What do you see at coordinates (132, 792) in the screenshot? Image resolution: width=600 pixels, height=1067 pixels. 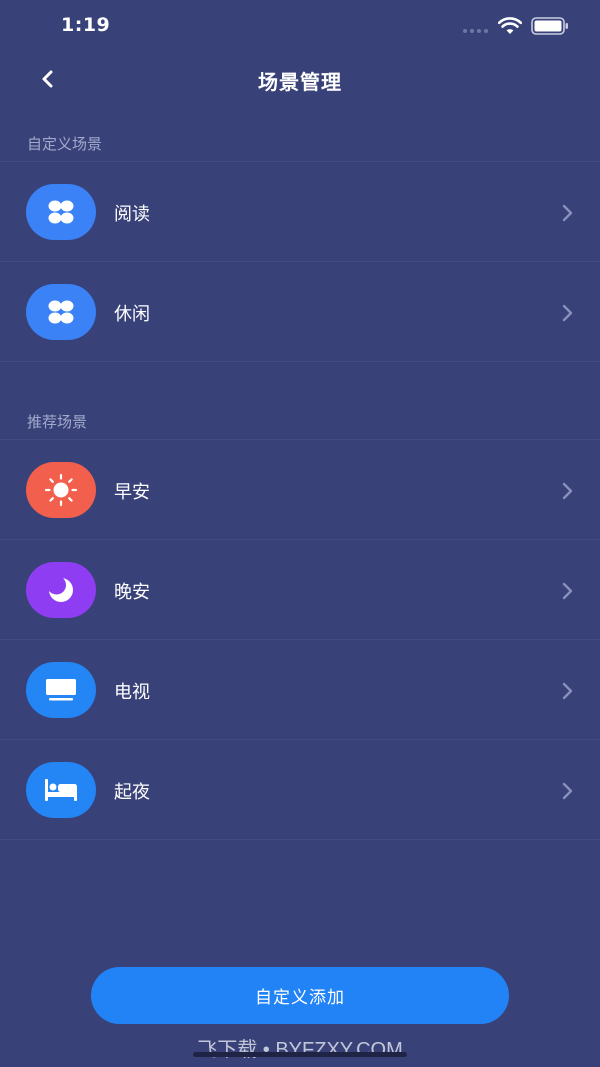 I see `scene-label: 起夜` at bounding box center [132, 792].